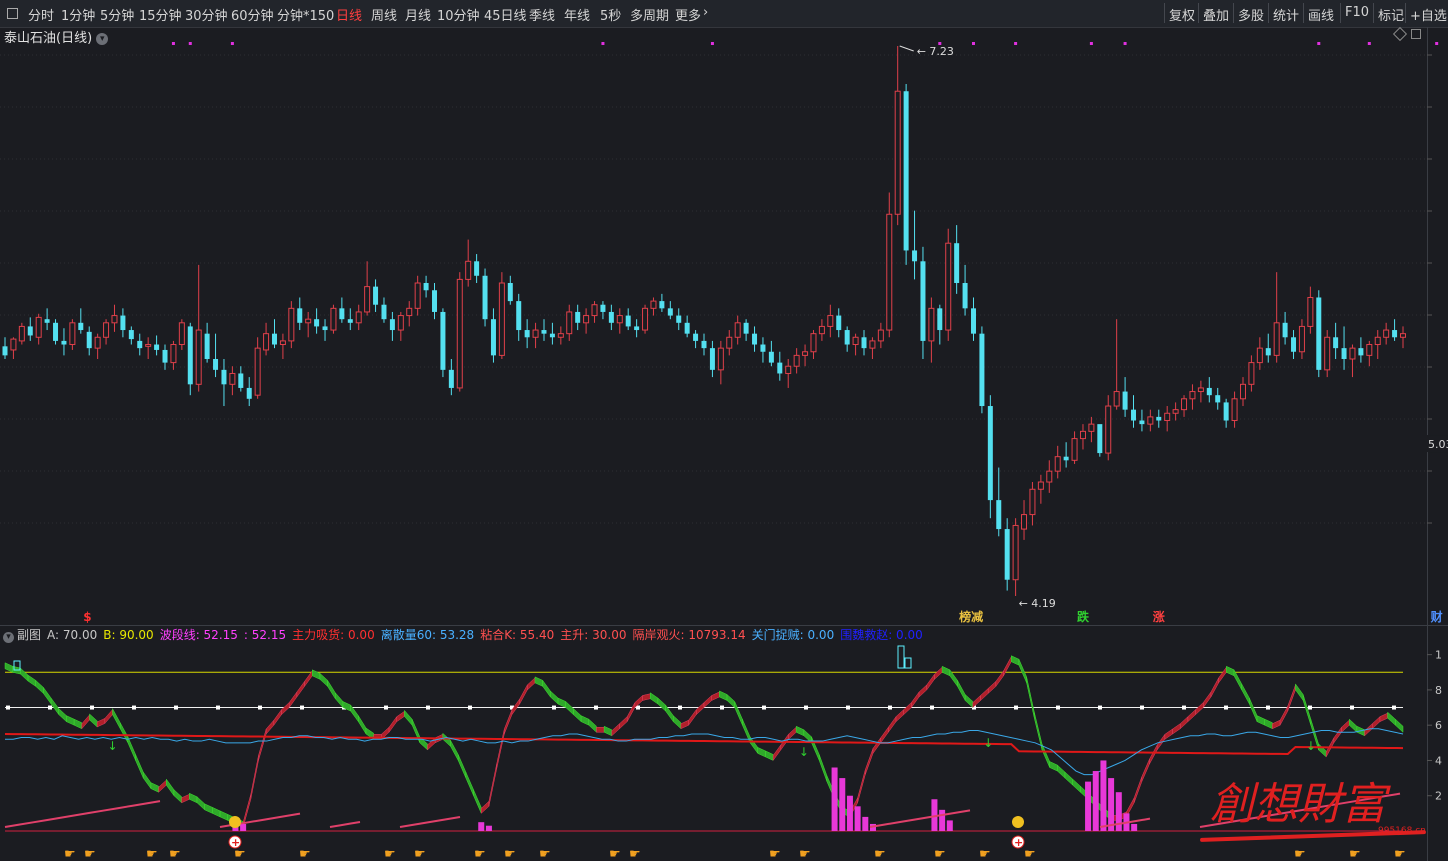  I want to click on event-marker-2: 跌, so click(1083, 616).